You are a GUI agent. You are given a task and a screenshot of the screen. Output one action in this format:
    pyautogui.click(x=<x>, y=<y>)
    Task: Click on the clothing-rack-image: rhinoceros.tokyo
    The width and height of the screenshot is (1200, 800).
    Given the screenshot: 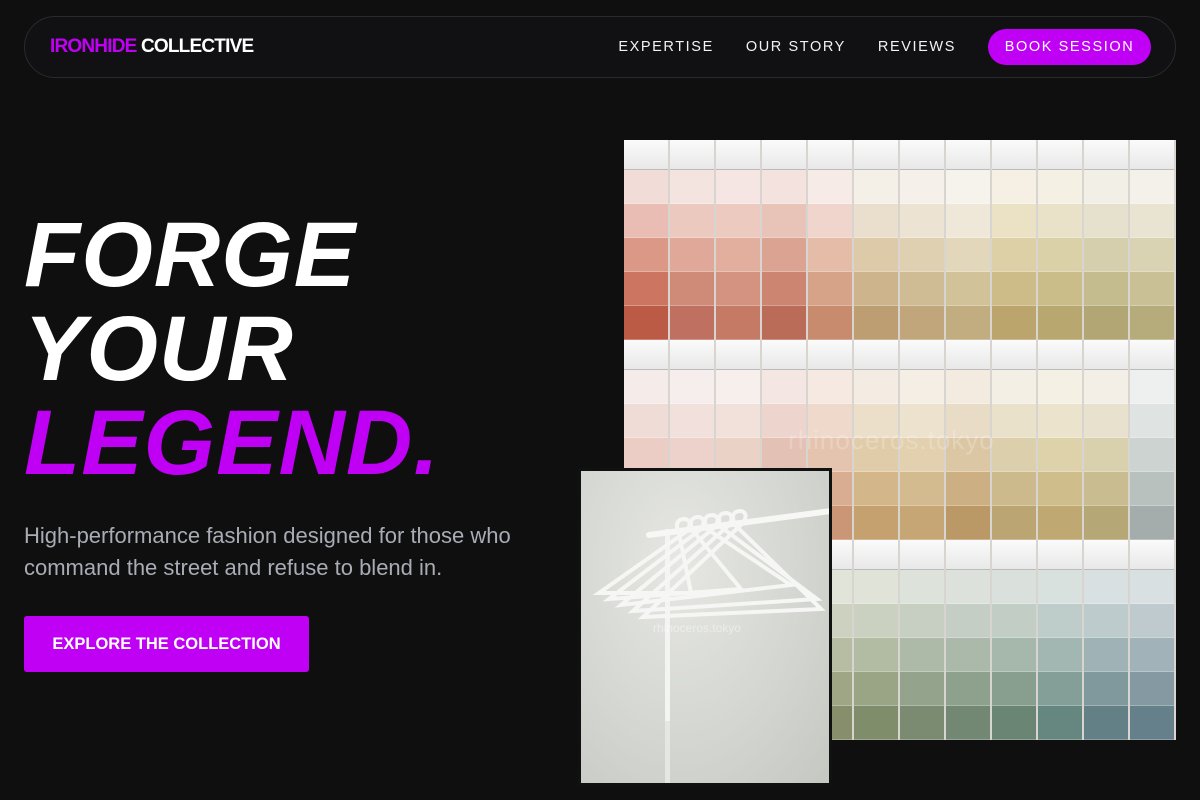 What is the action you would take?
    pyautogui.click(x=705, y=627)
    